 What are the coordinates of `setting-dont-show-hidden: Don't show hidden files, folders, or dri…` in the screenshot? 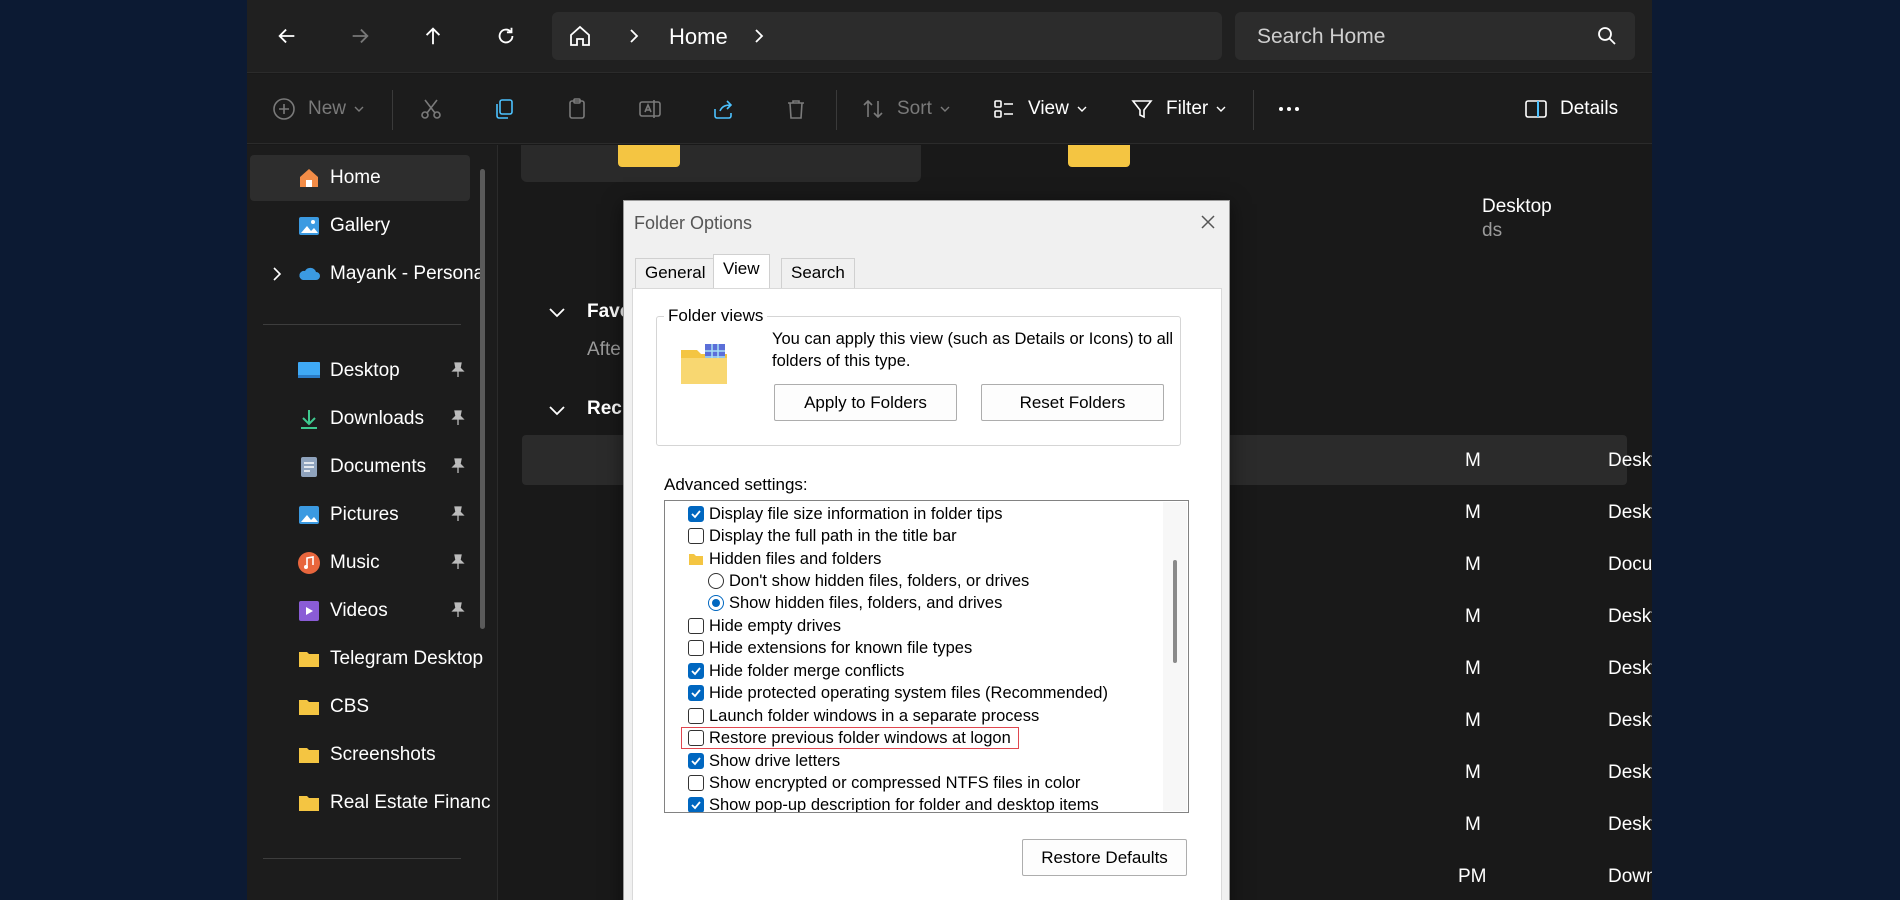 It's located at (868, 581).